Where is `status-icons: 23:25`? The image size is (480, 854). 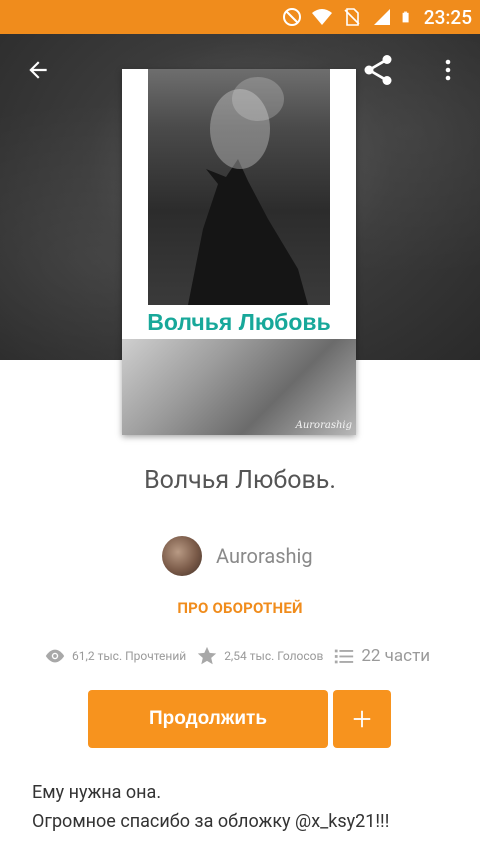 status-icons: 23:25 is located at coordinates (377, 17).